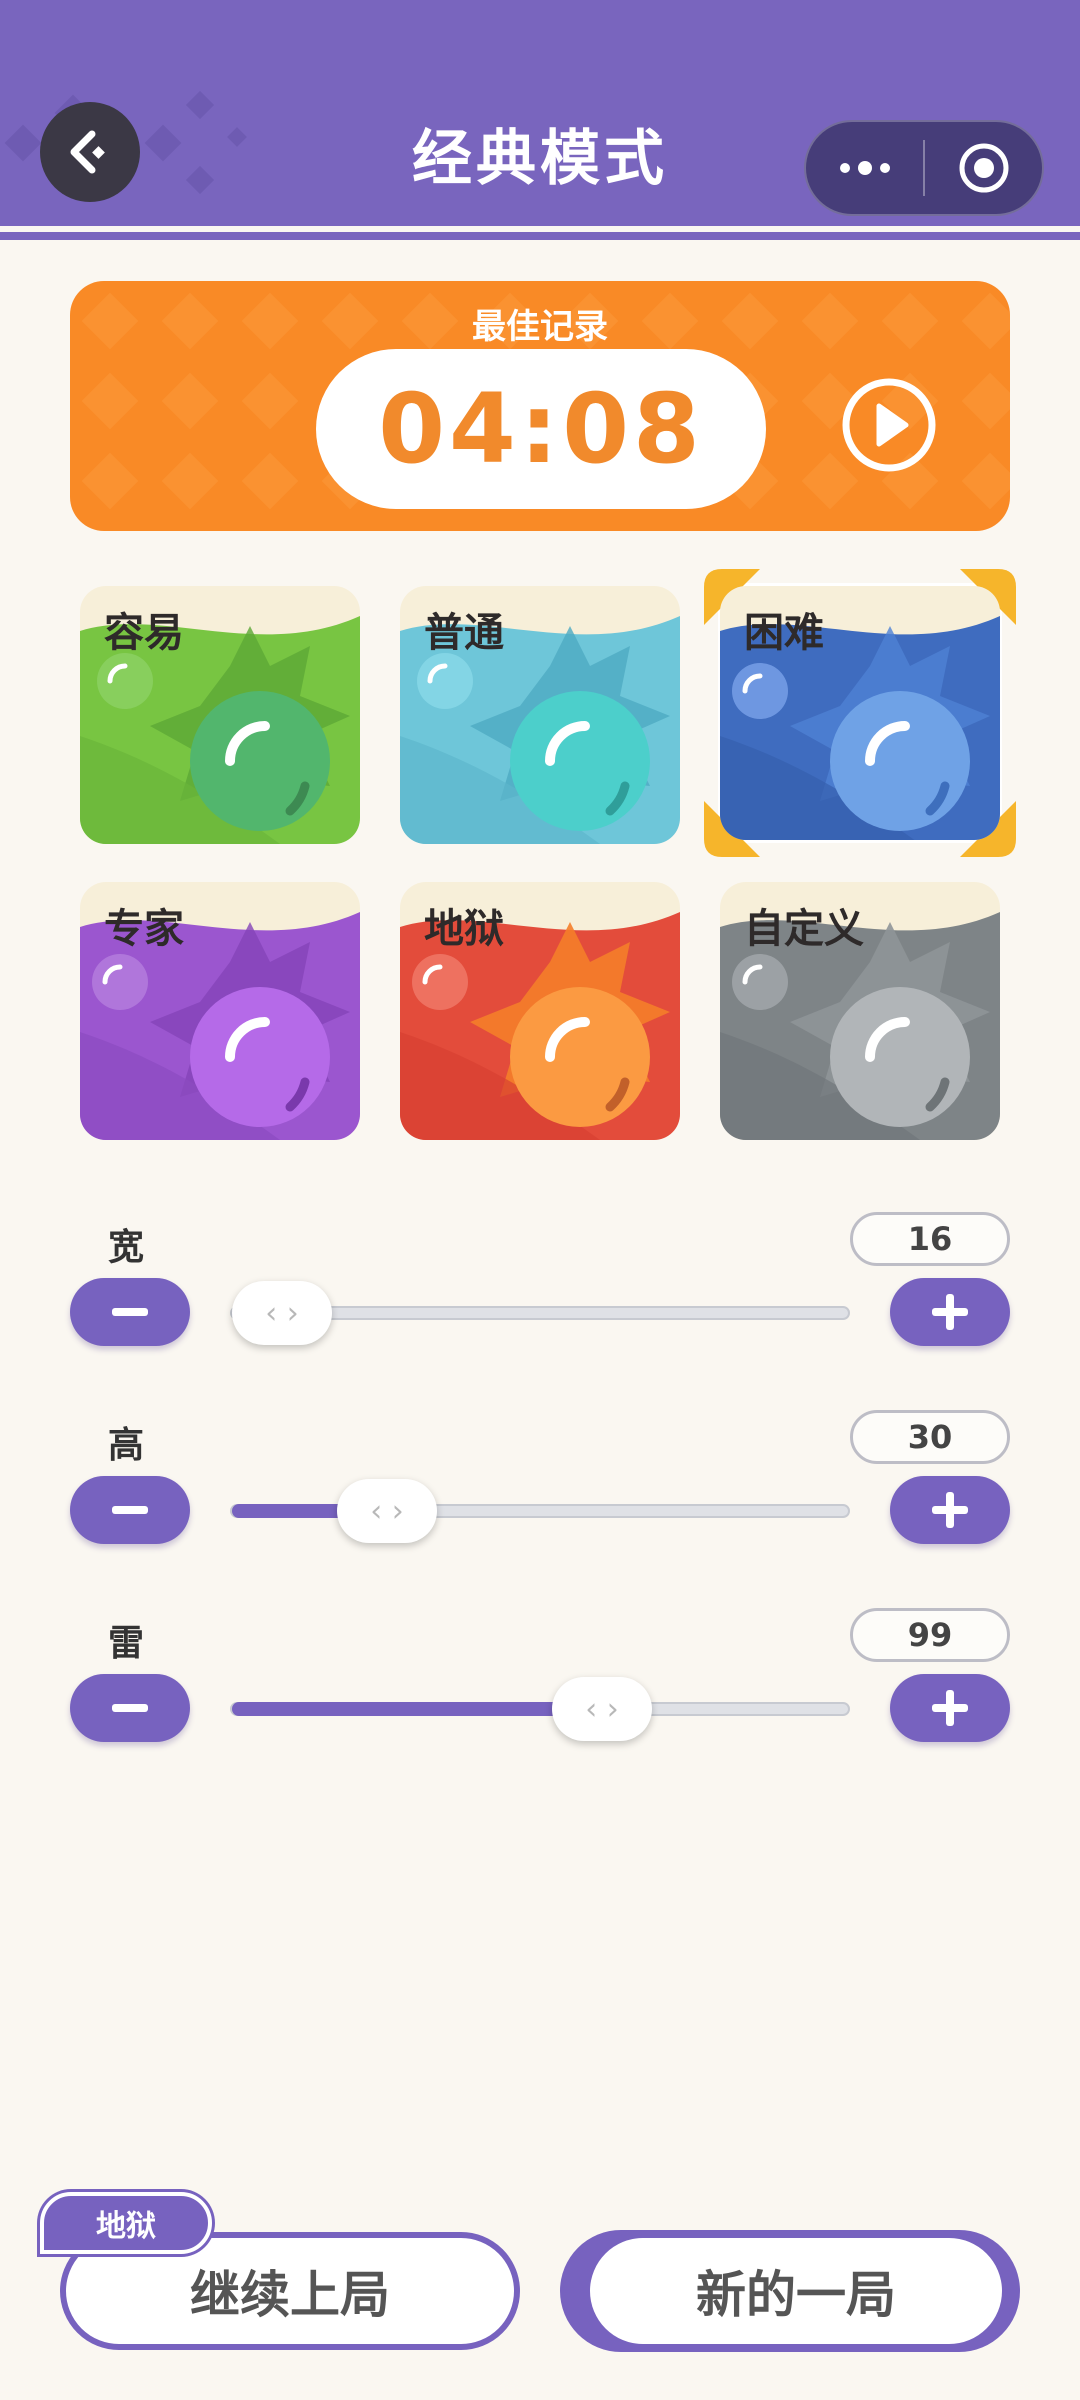 This screenshot has width=1080, height=2400. I want to click on mines-minus-button, so click(130, 1708).